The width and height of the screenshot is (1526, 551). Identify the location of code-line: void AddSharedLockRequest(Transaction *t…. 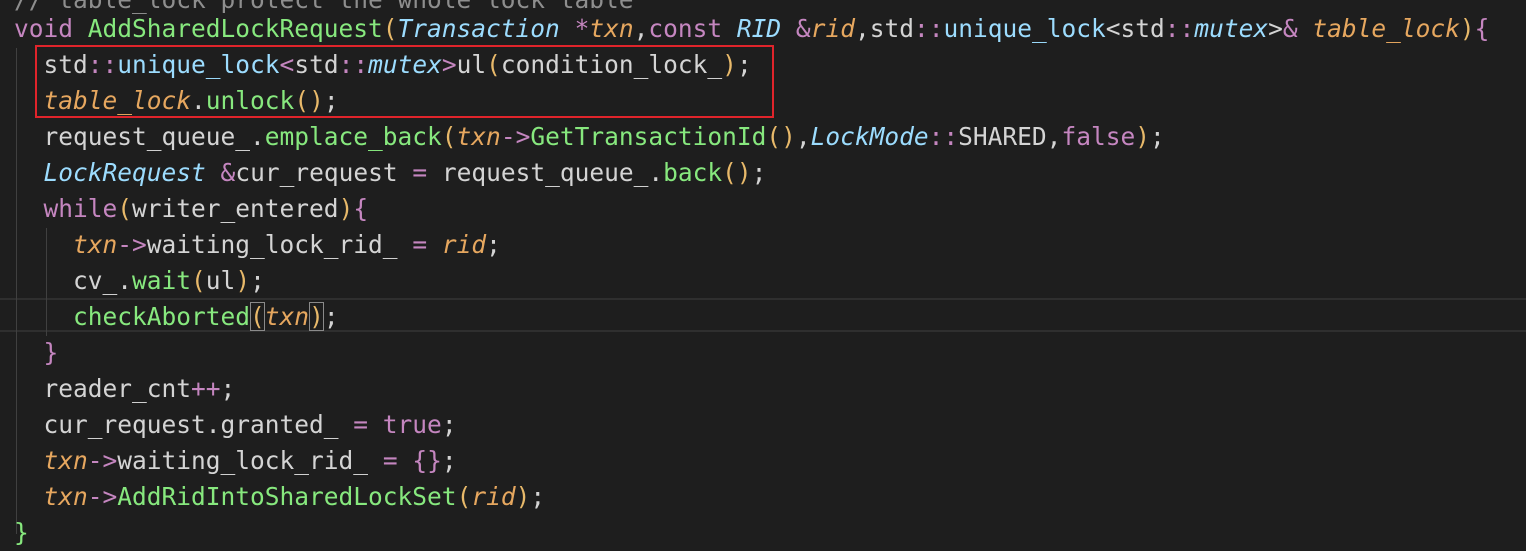
(751, 29).